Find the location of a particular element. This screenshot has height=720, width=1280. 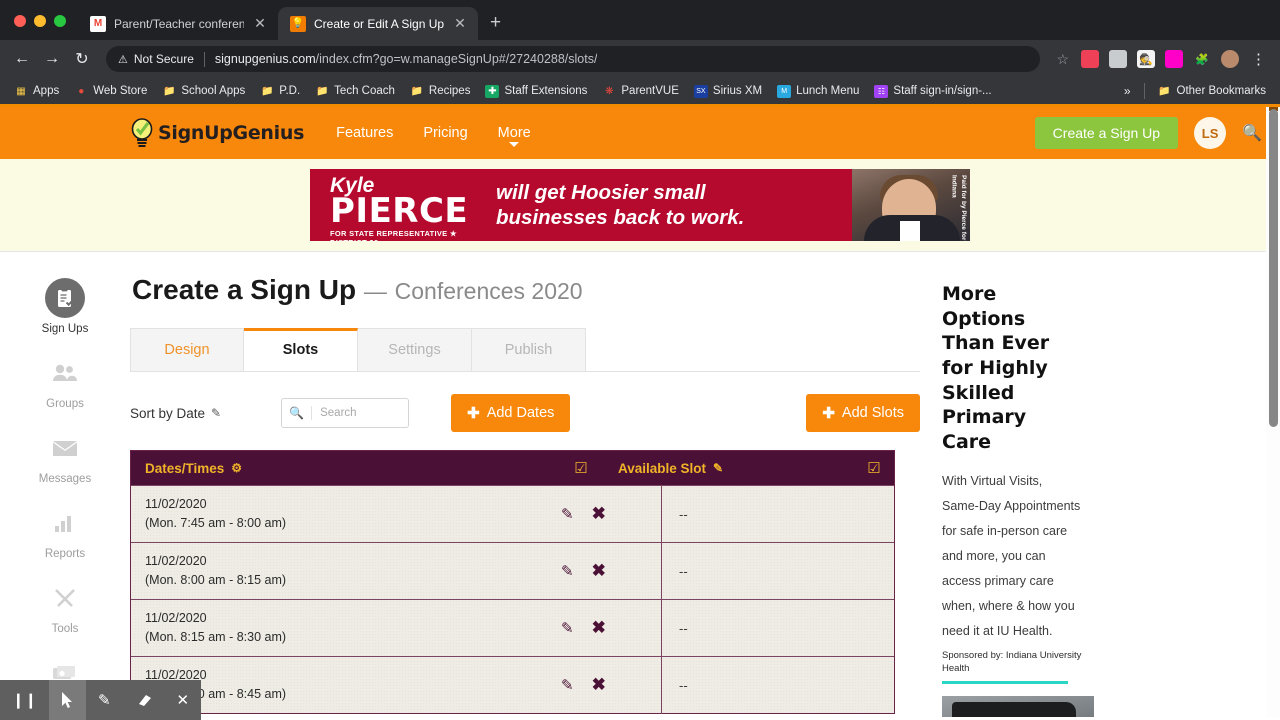

browser-tab-gmail: M Parent/Teacher conferences - ✕ is located at coordinates (178, 23).